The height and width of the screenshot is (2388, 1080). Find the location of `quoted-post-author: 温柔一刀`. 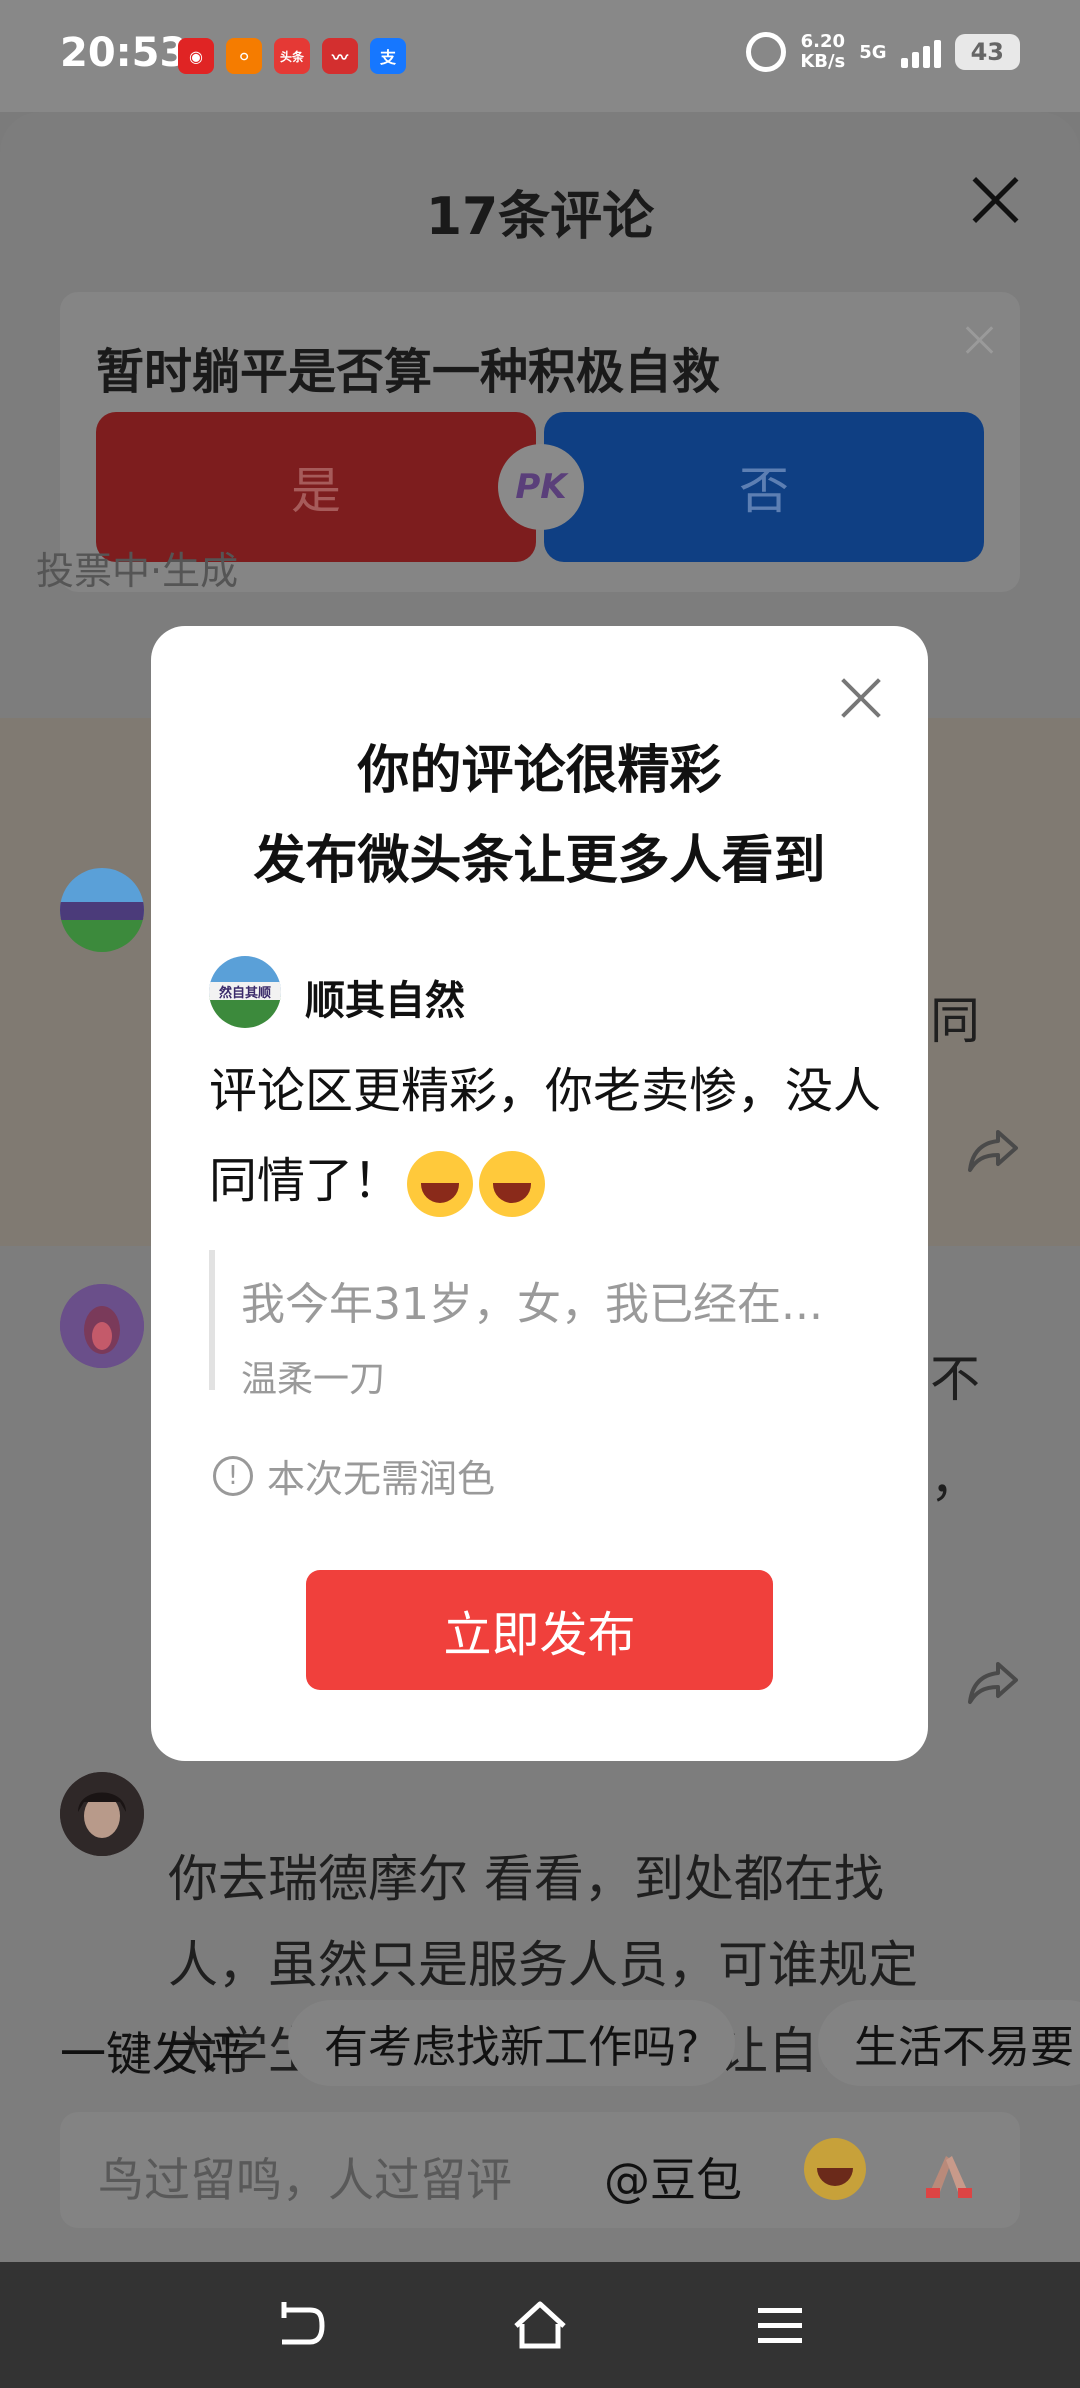

quoted-post-author: 温柔一刀 is located at coordinates (313, 1379).